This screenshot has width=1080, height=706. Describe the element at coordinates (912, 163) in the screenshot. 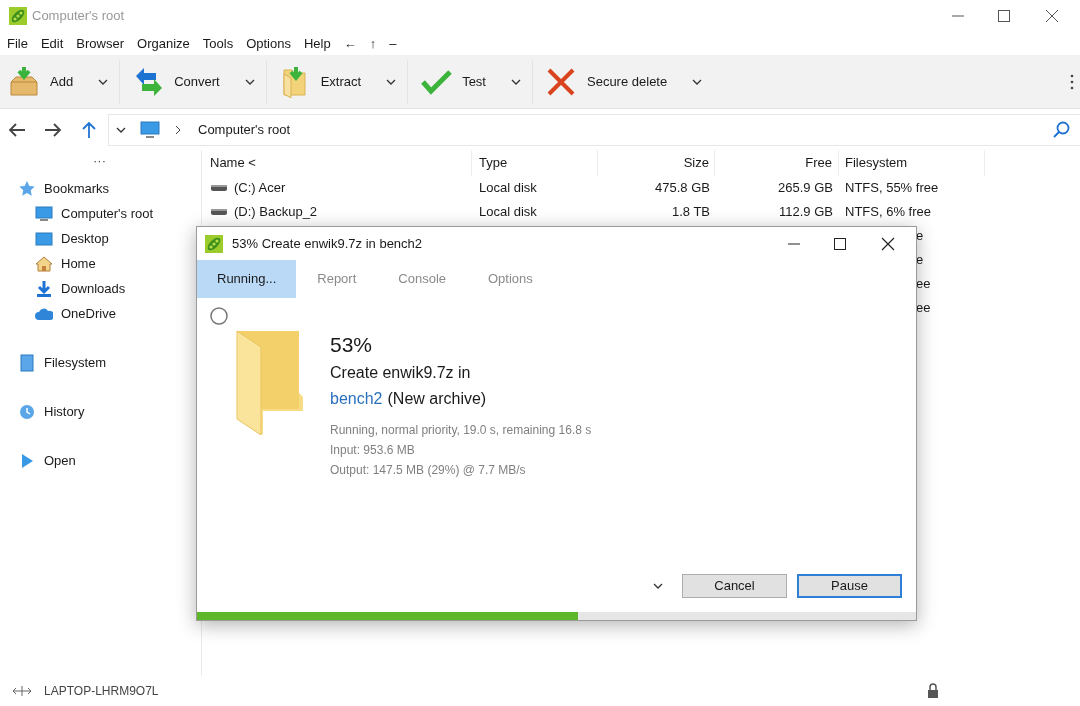

I see `column-header: Filesystem` at that location.